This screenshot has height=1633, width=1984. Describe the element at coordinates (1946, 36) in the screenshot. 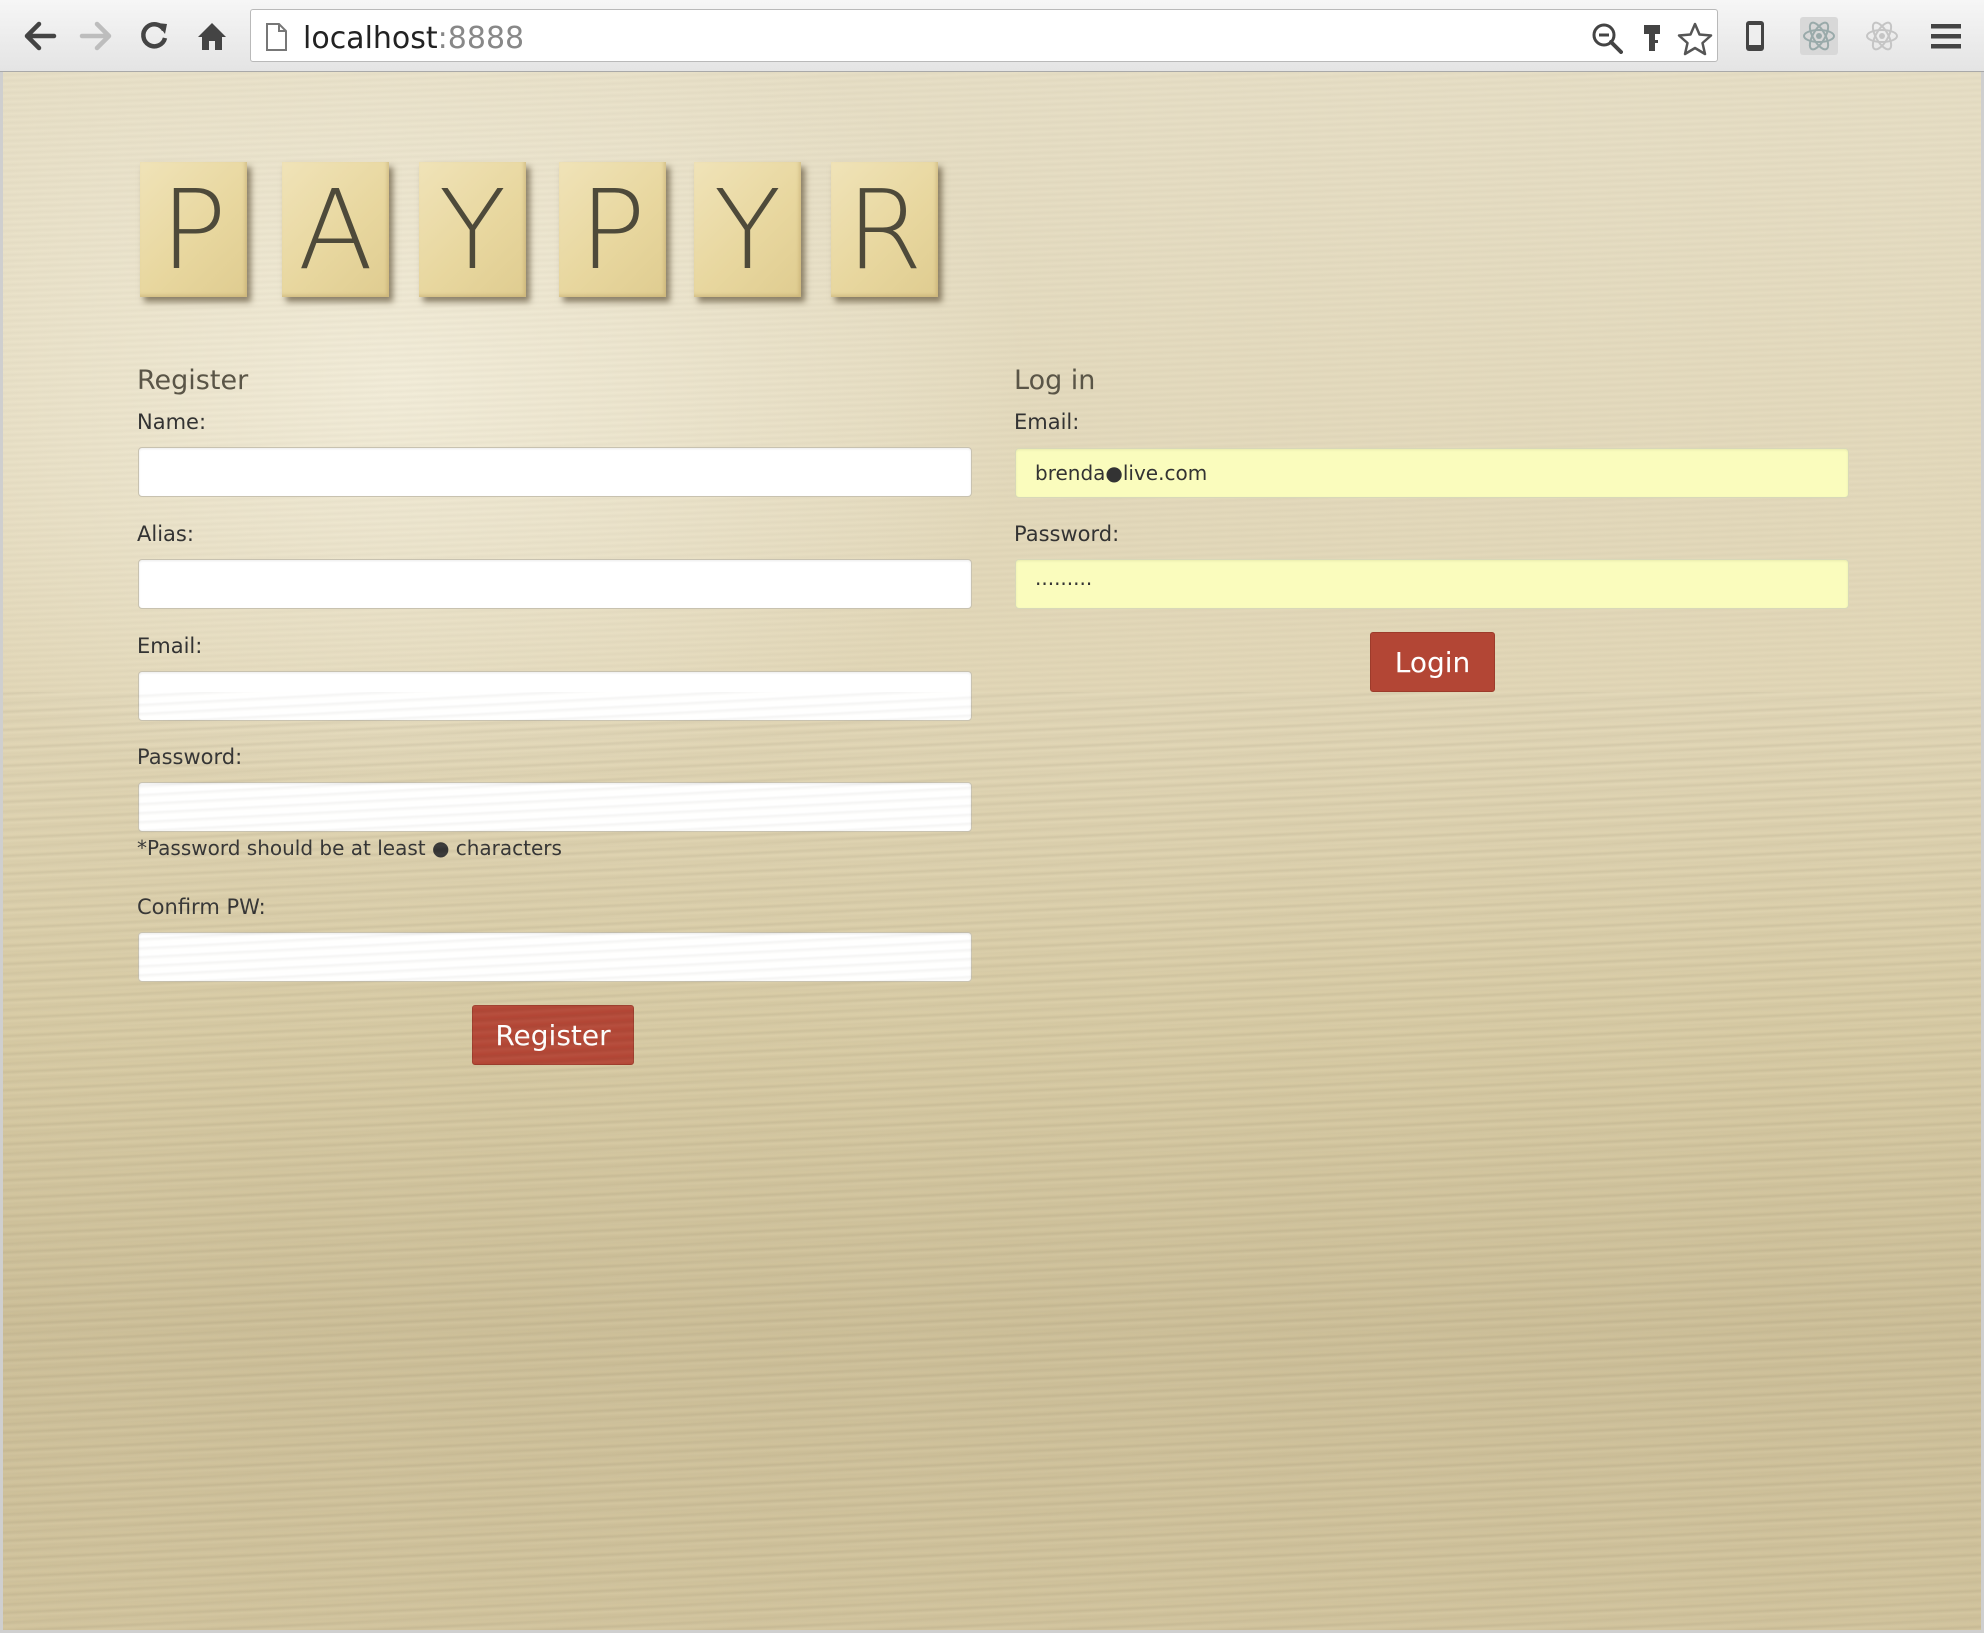

I see `menu-icon` at that location.